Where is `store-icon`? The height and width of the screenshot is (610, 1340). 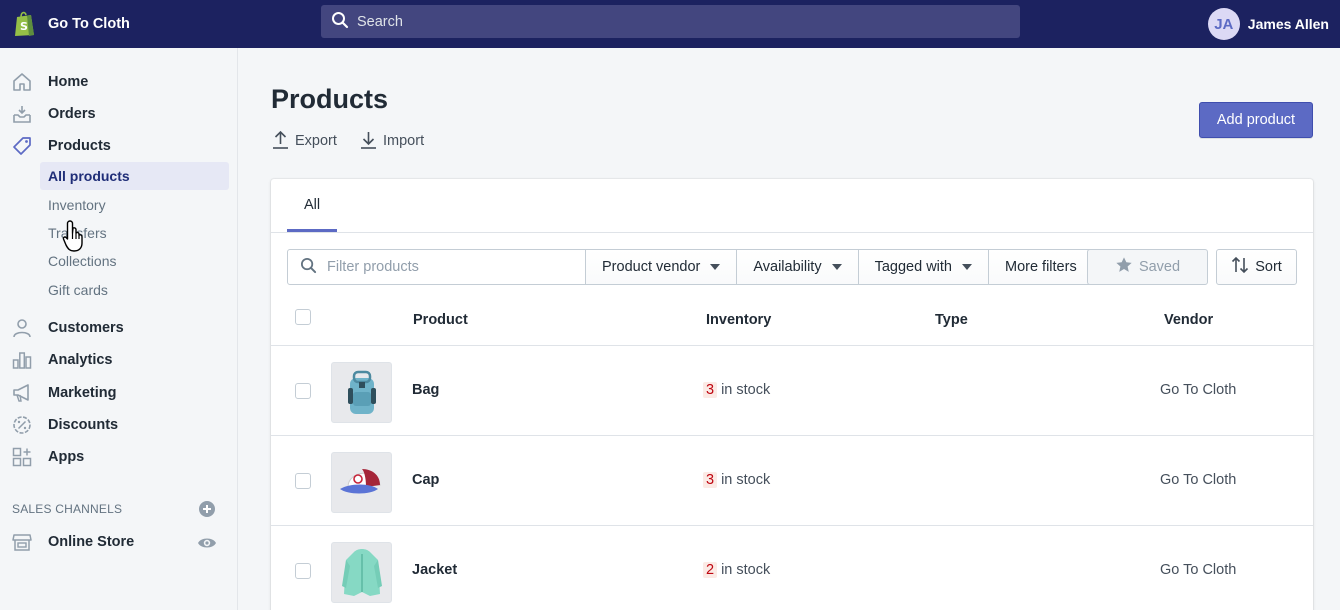 store-icon is located at coordinates (22, 542).